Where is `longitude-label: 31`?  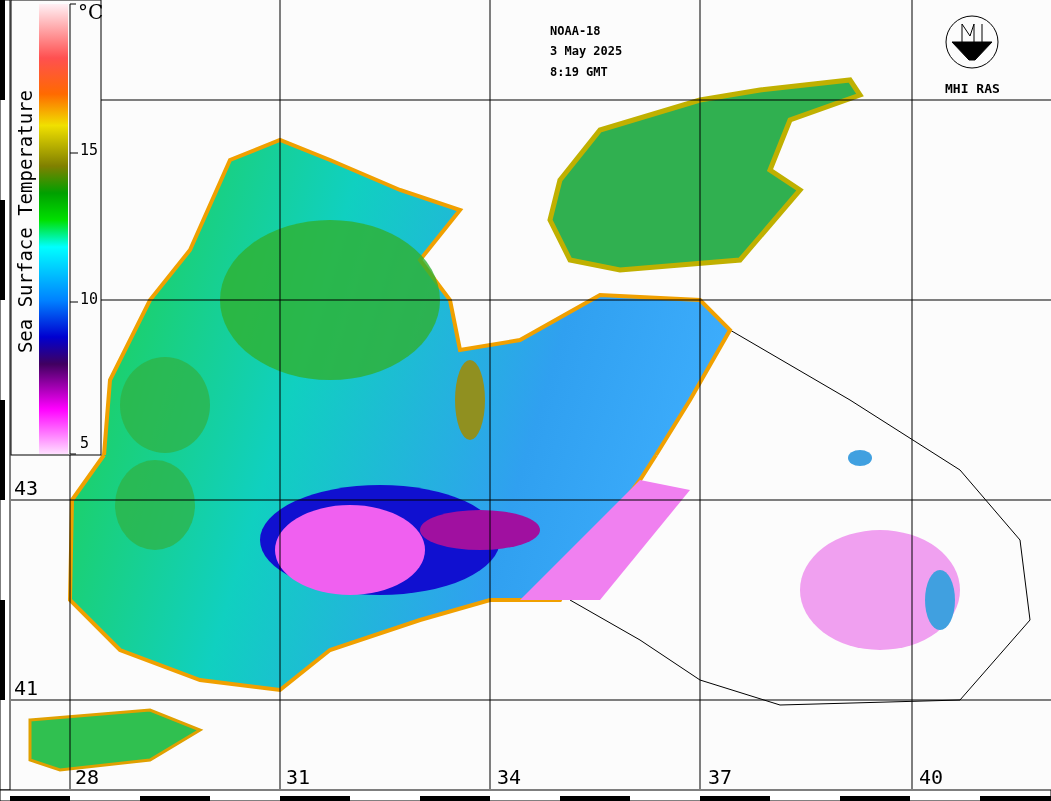 longitude-label: 31 is located at coordinates (298, 777).